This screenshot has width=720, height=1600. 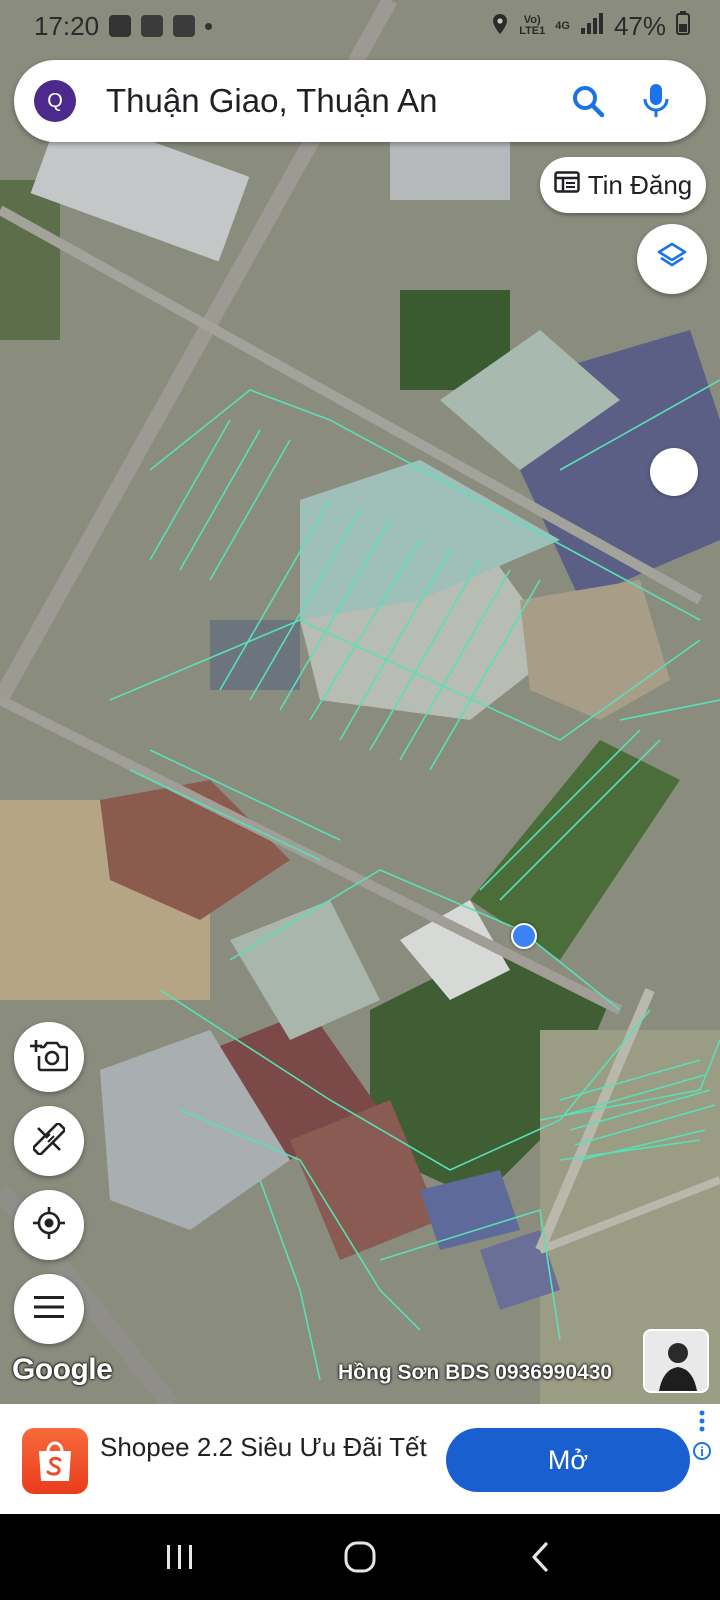 What do you see at coordinates (55, 1461) in the screenshot?
I see `shopee-logo` at bounding box center [55, 1461].